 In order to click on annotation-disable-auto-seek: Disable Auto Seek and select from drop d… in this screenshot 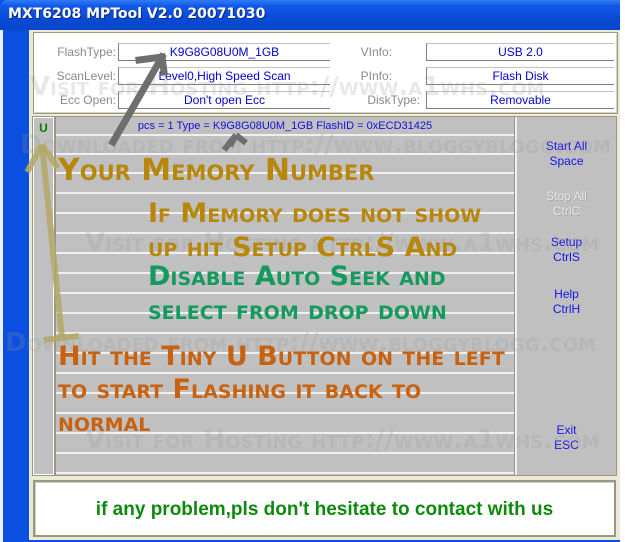, I will do `click(297, 294)`.